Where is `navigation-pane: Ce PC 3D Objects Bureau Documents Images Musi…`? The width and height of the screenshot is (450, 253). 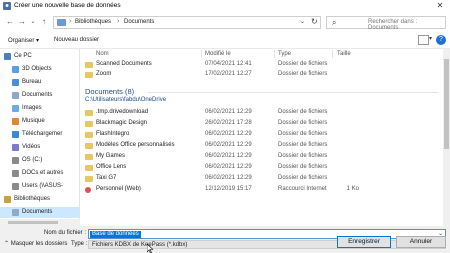 navigation-pane: Ce PC 3D Objects Bureau Documents Images Musi… is located at coordinates (40, 137).